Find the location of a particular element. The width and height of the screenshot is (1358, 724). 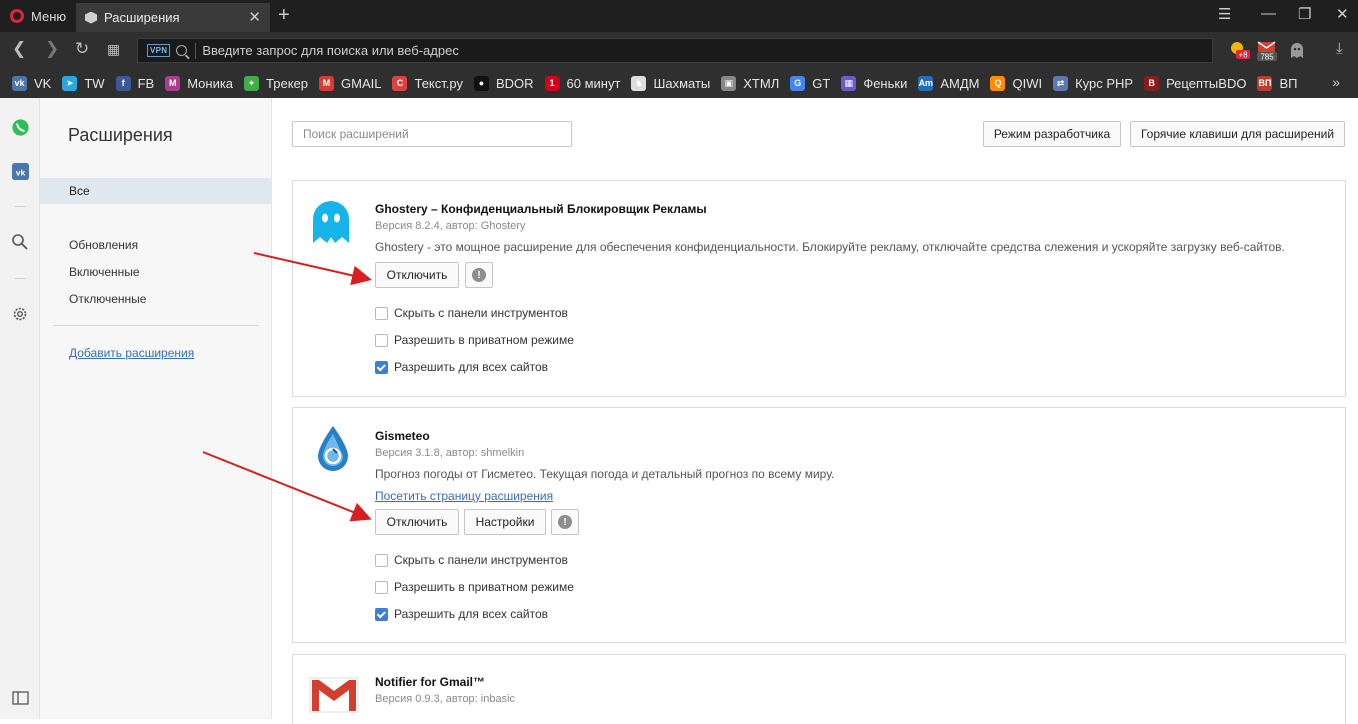

opera-menu-button: Меню is located at coordinates (37, 16).